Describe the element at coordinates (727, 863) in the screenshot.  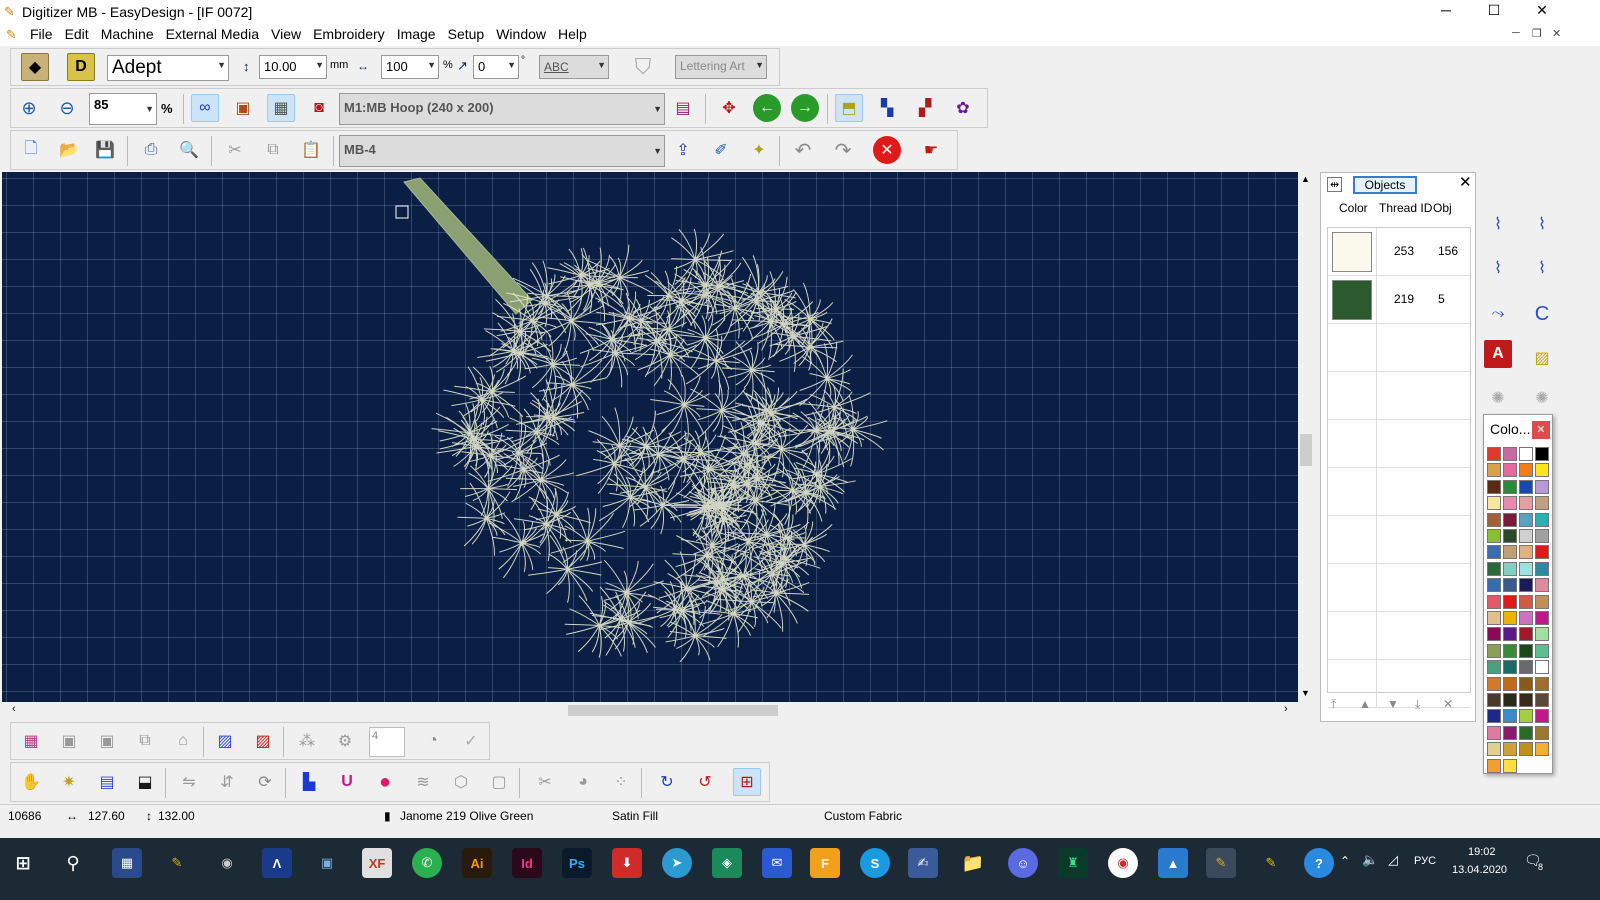
I see `taskbar-app-6-icon: ◈` at that location.